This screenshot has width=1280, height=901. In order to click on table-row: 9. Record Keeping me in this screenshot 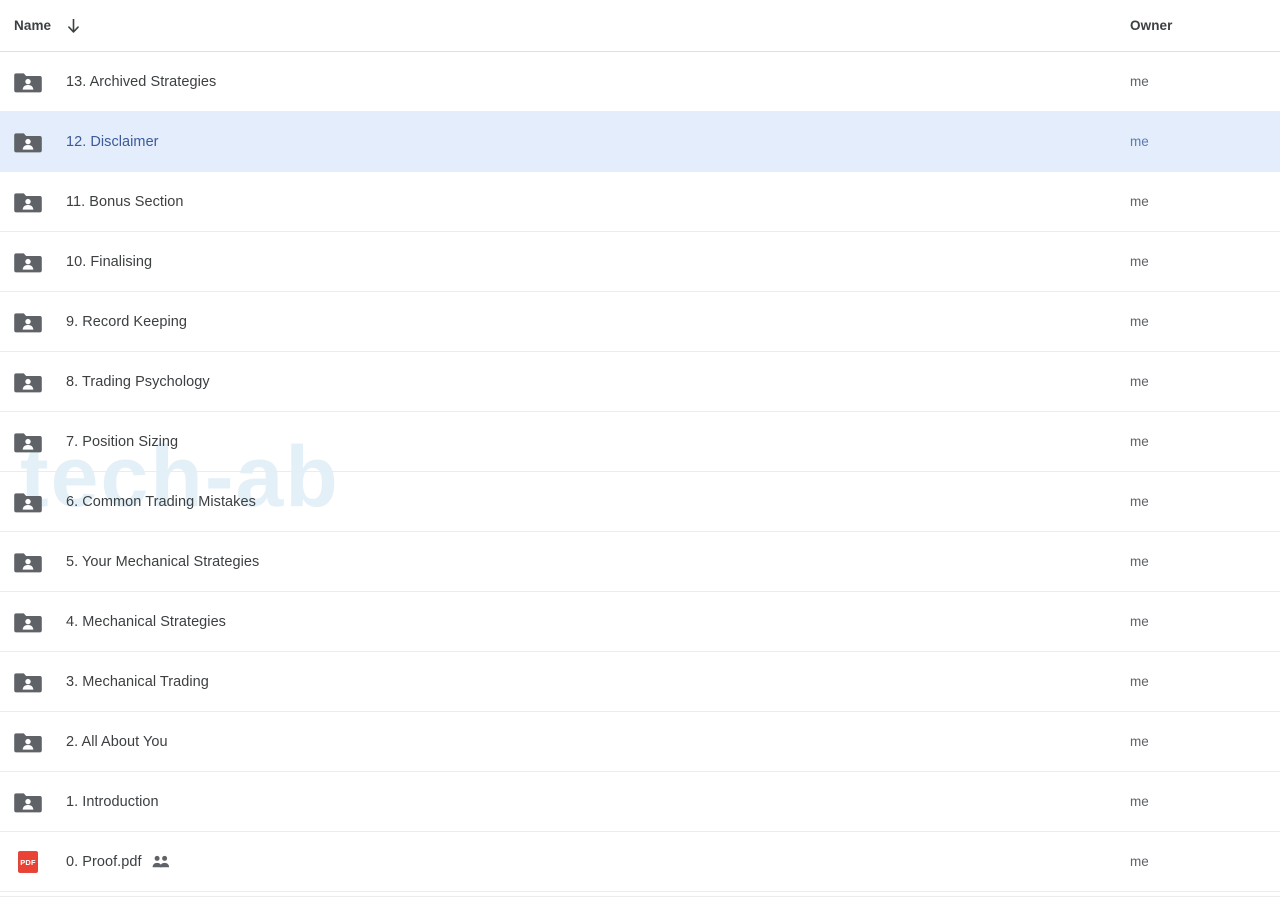, I will do `click(640, 322)`.